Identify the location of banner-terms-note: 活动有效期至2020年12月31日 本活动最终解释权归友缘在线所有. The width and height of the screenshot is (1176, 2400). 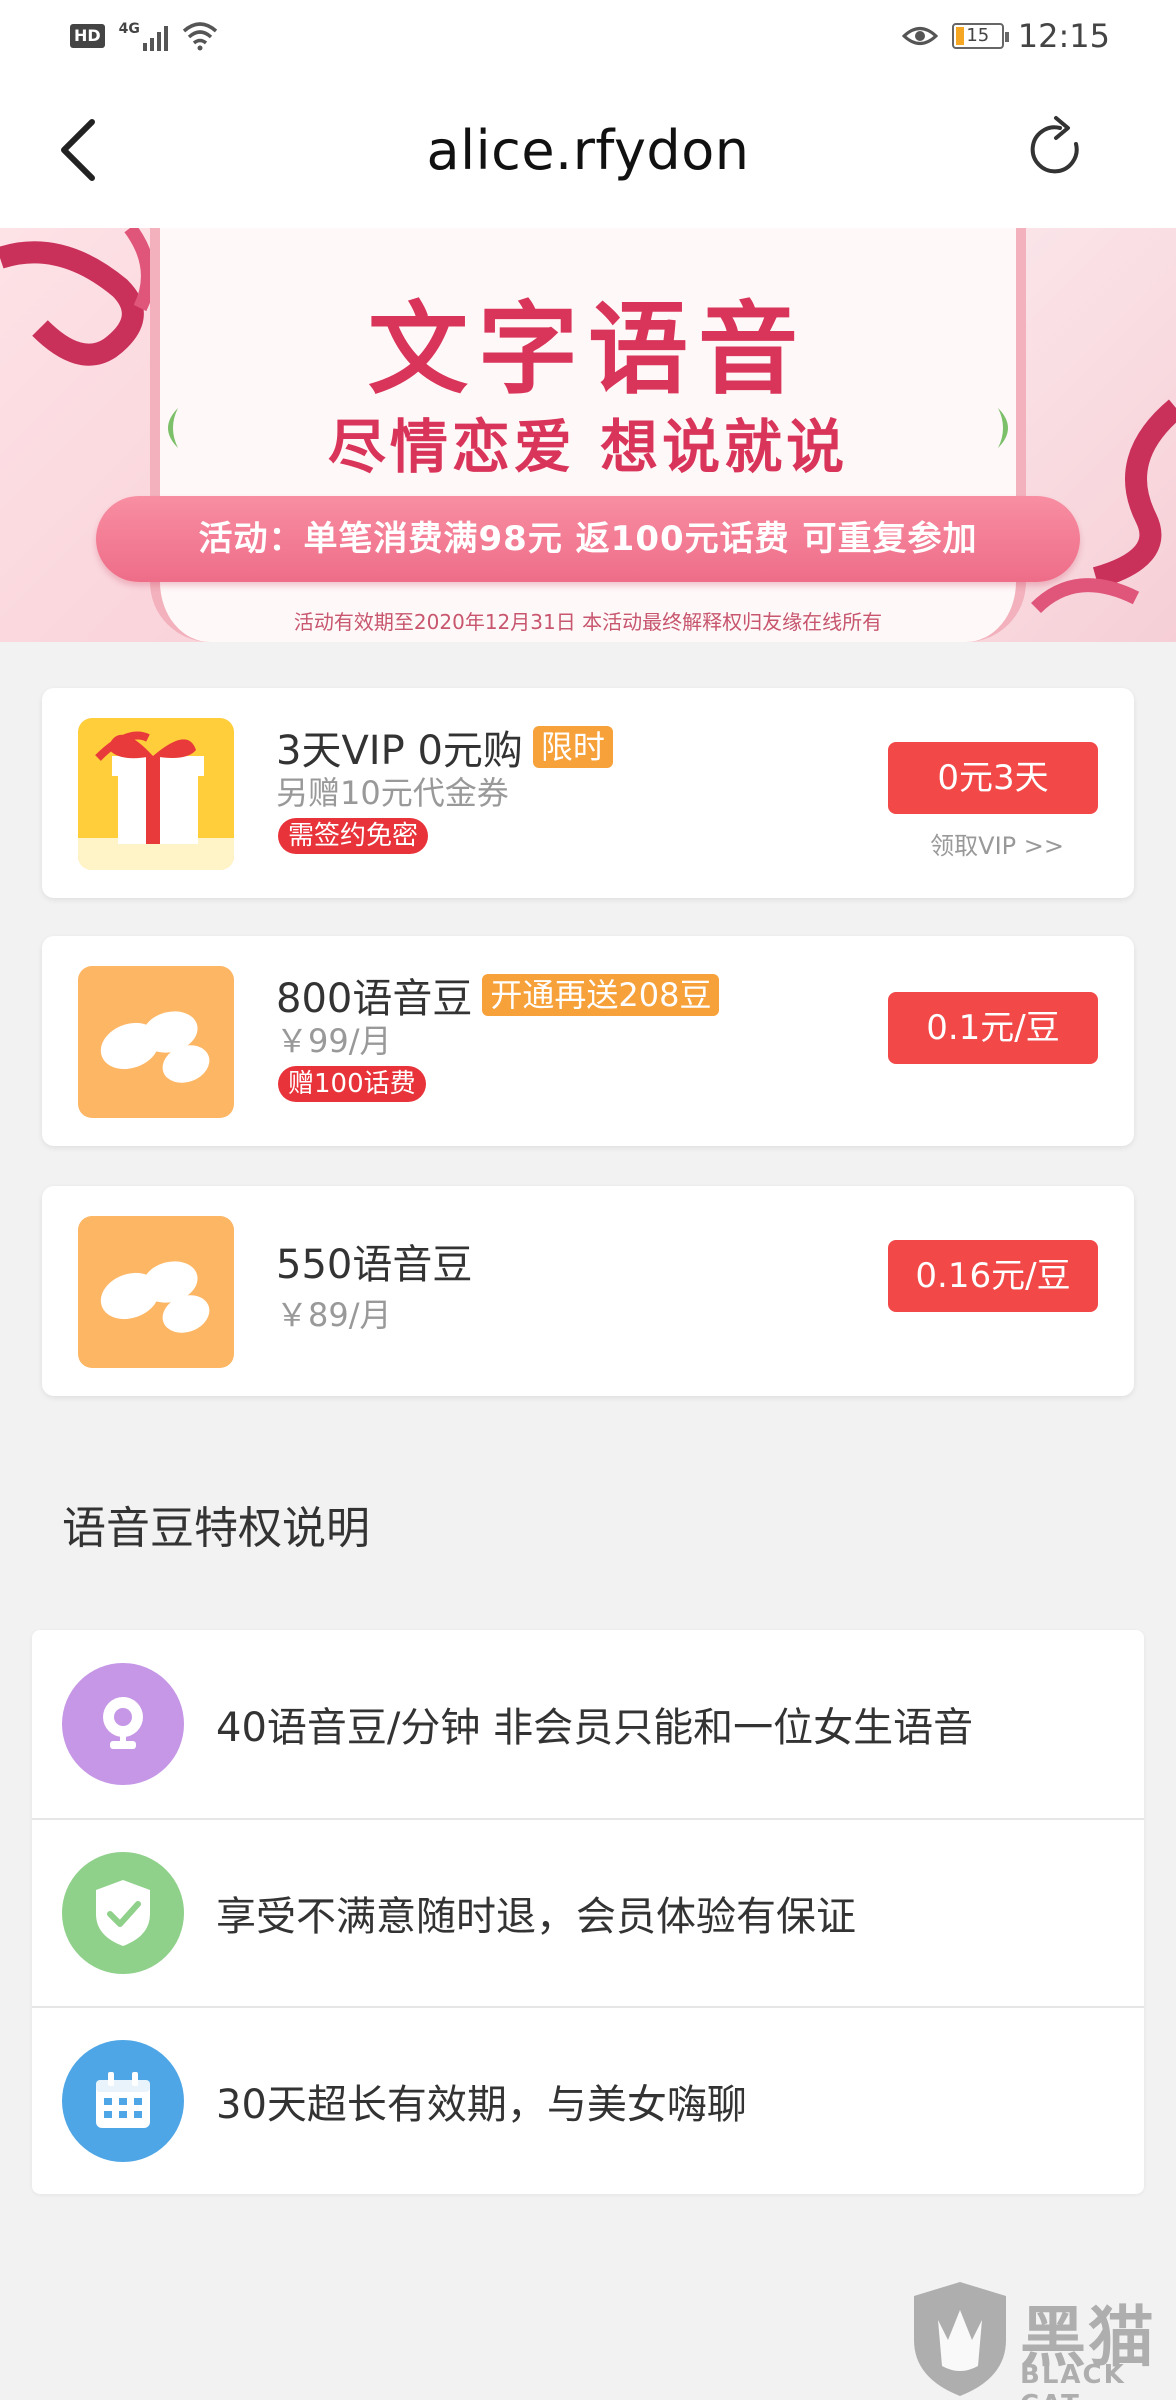
(588, 622).